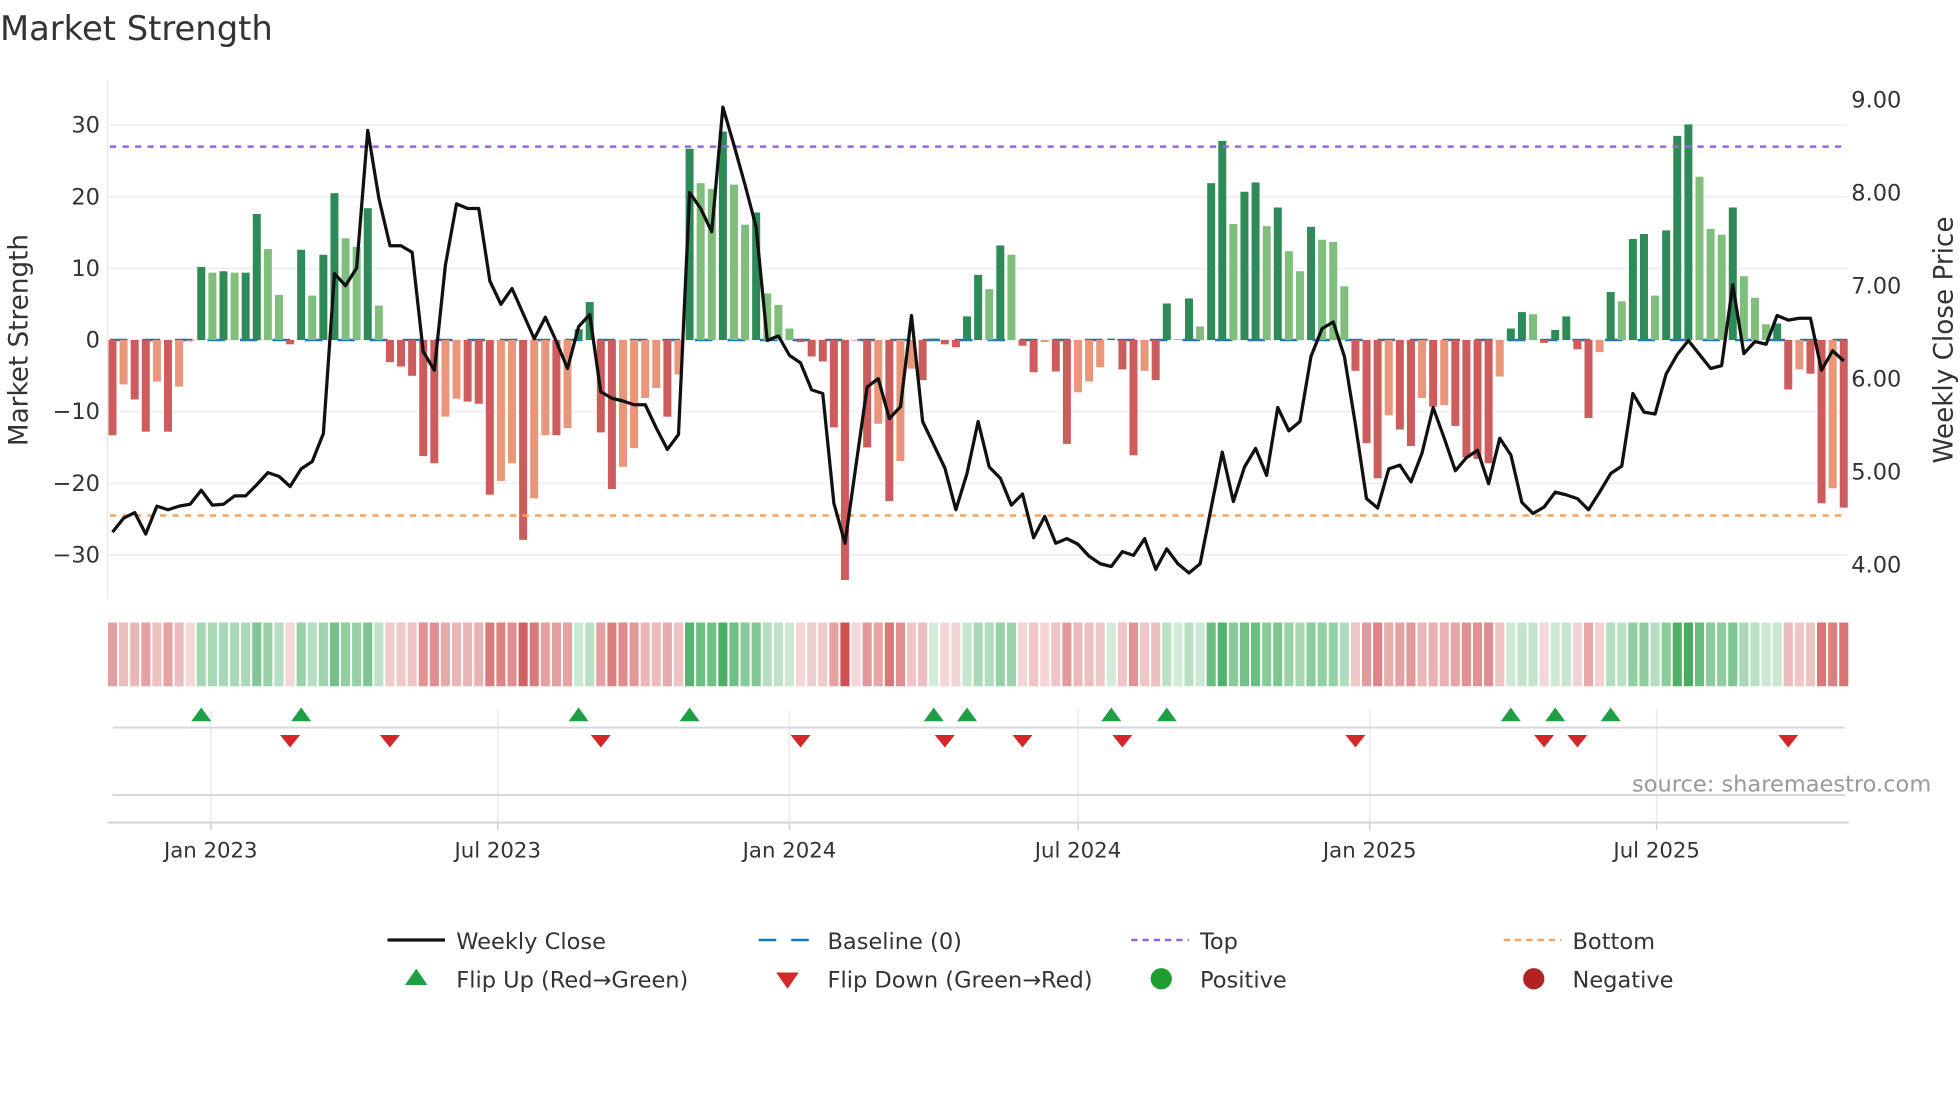  Describe the element at coordinates (20, 340) in the screenshot. I see `left-axis-label: Market Strength` at that location.